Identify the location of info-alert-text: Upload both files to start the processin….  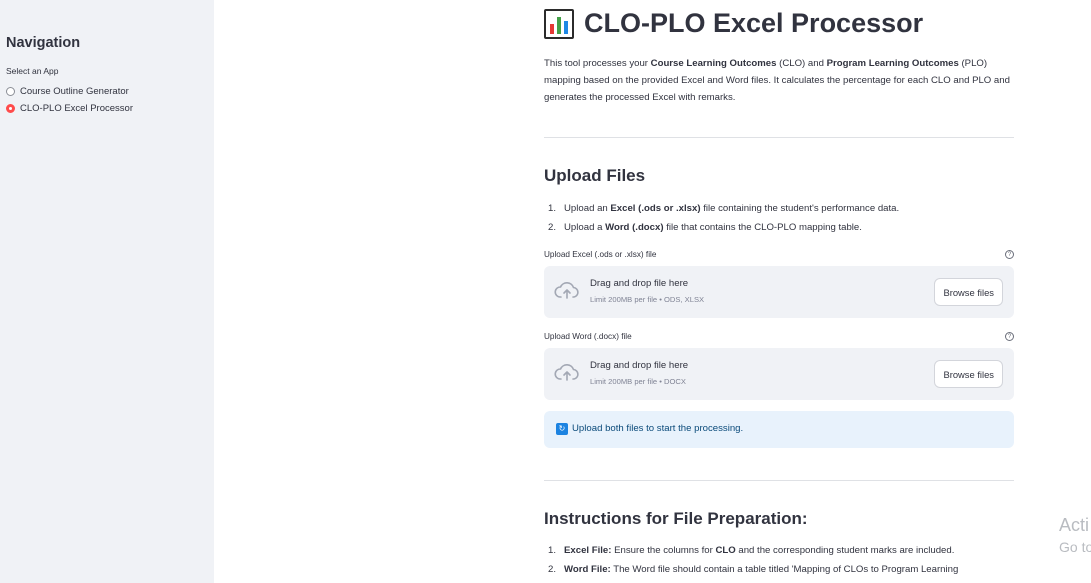
(658, 428).